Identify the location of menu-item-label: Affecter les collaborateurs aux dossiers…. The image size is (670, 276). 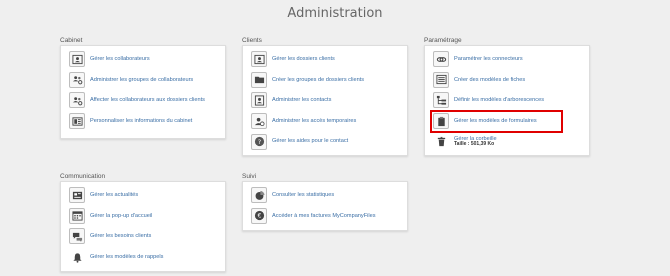
(147, 100).